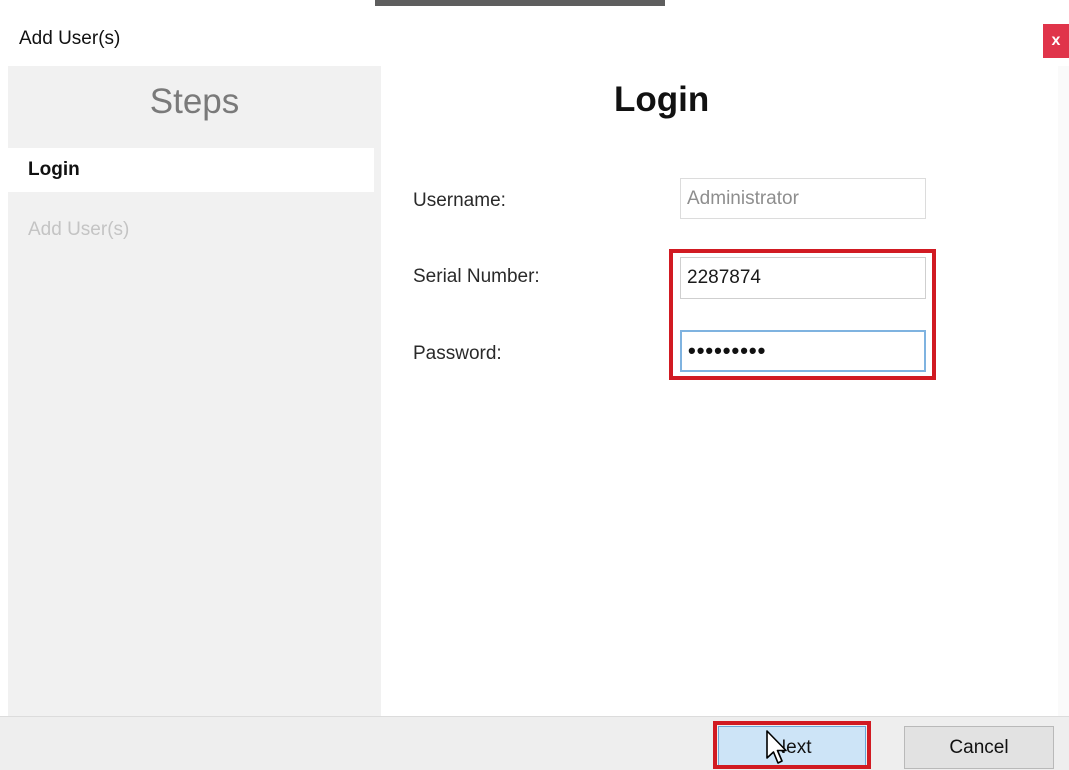 This screenshot has width=1069, height=770. I want to click on password-field: •••••••••, so click(803, 351).